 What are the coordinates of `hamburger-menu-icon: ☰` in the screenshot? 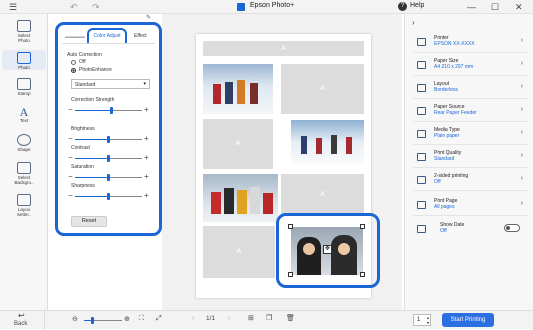 It's located at (13, 7).